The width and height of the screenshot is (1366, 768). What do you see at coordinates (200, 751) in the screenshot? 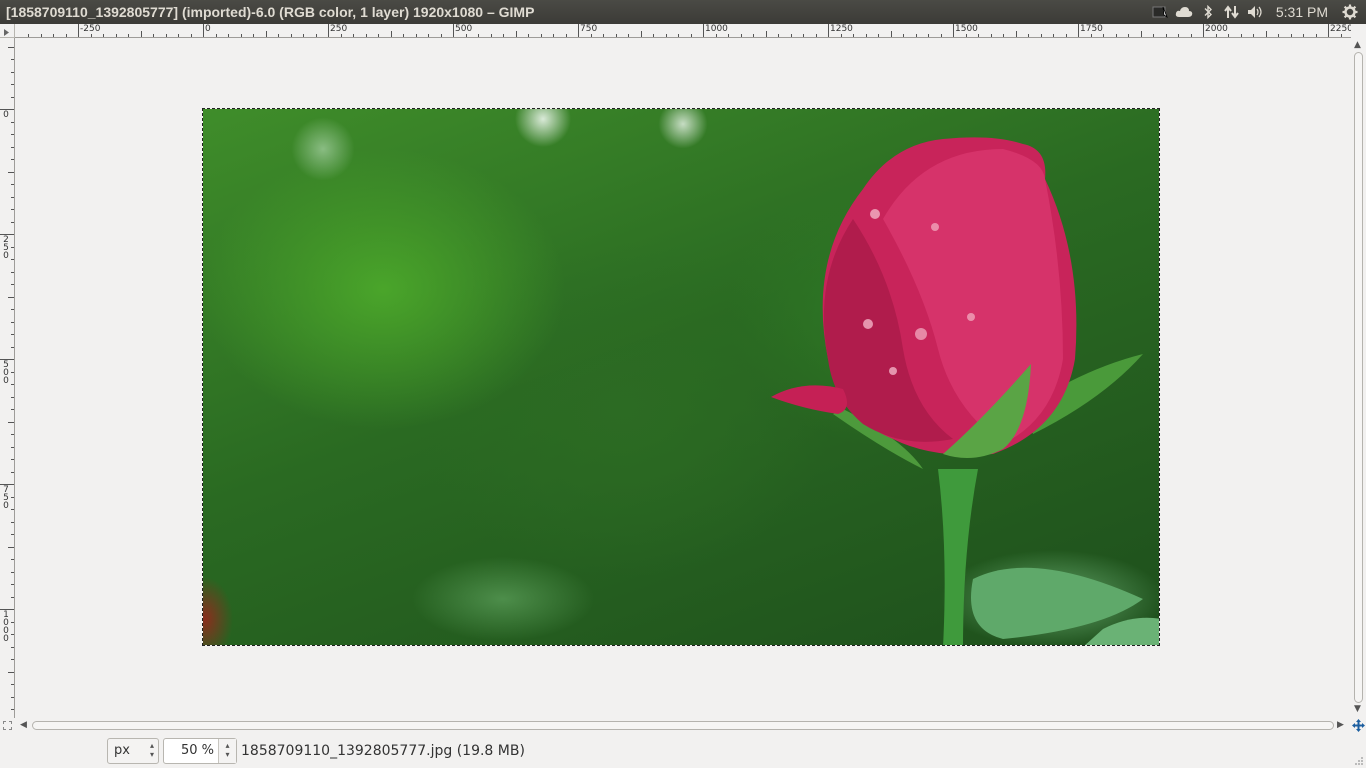
I see `zoom-selector: 50 % ▴ ▾` at bounding box center [200, 751].